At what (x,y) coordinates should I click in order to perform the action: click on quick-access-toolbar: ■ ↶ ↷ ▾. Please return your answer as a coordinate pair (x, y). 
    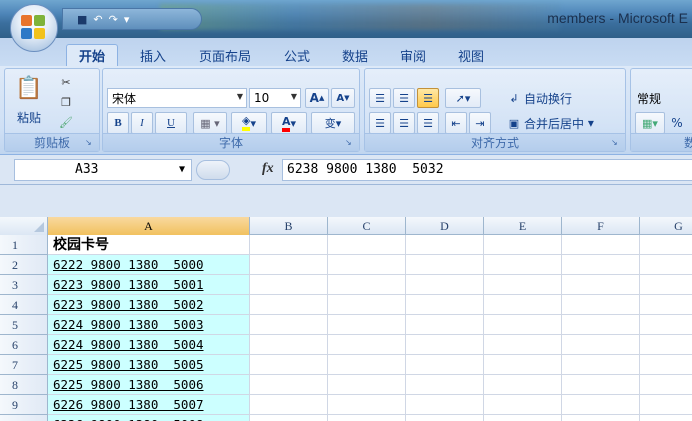
    Looking at the image, I should click on (132, 19).